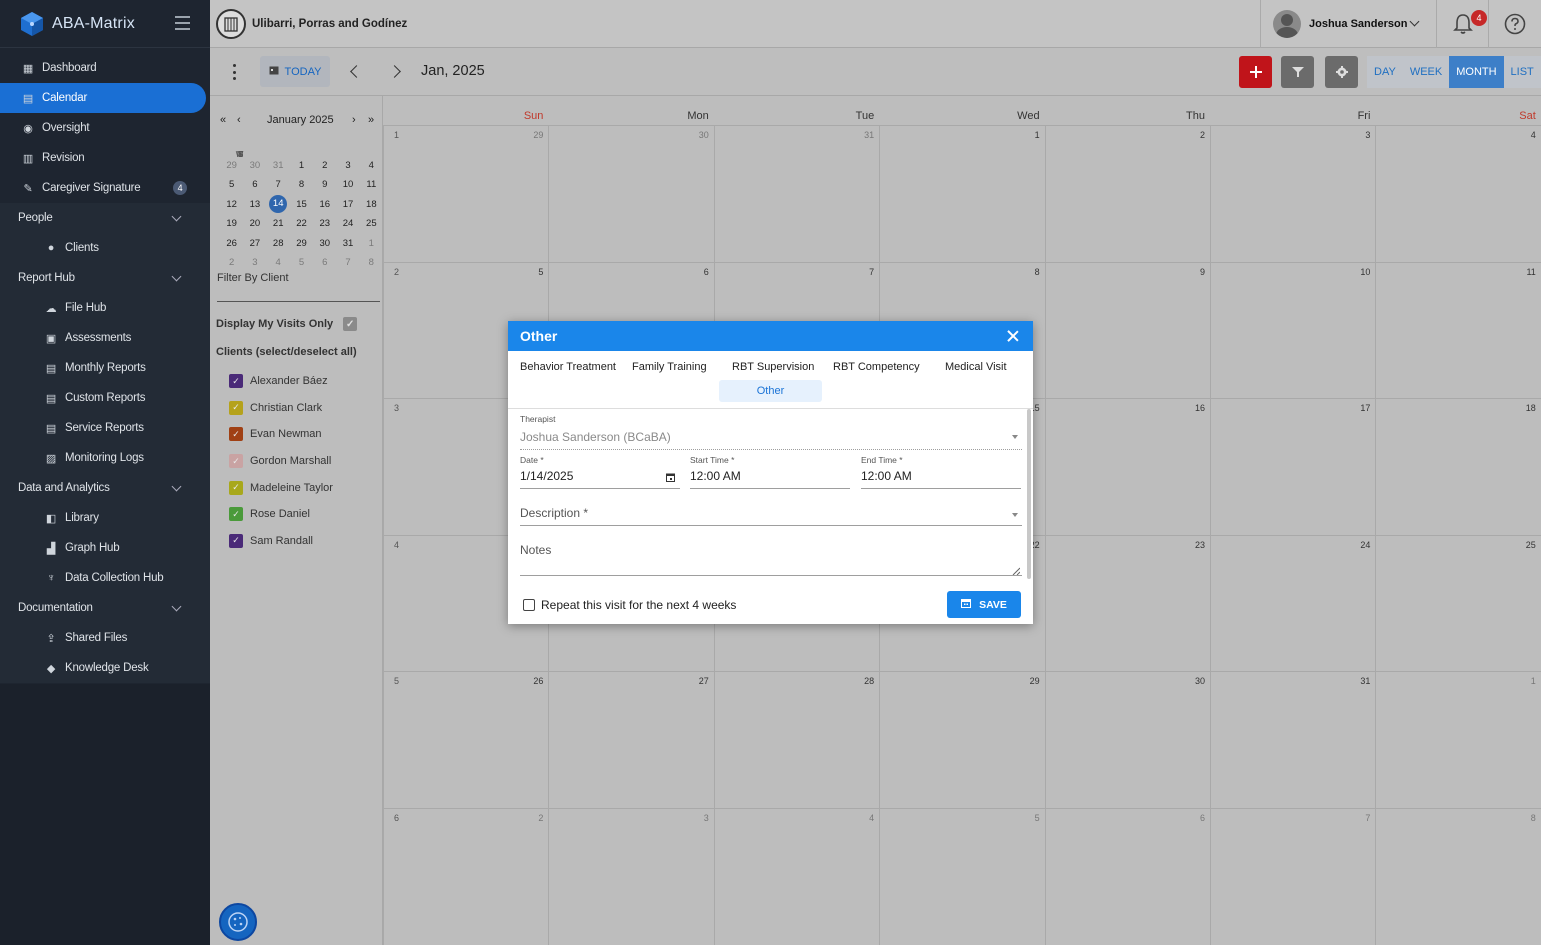 The height and width of the screenshot is (945, 1541). What do you see at coordinates (1348, 24) in the screenshot?
I see `user-menu: Joshua Sanderson` at bounding box center [1348, 24].